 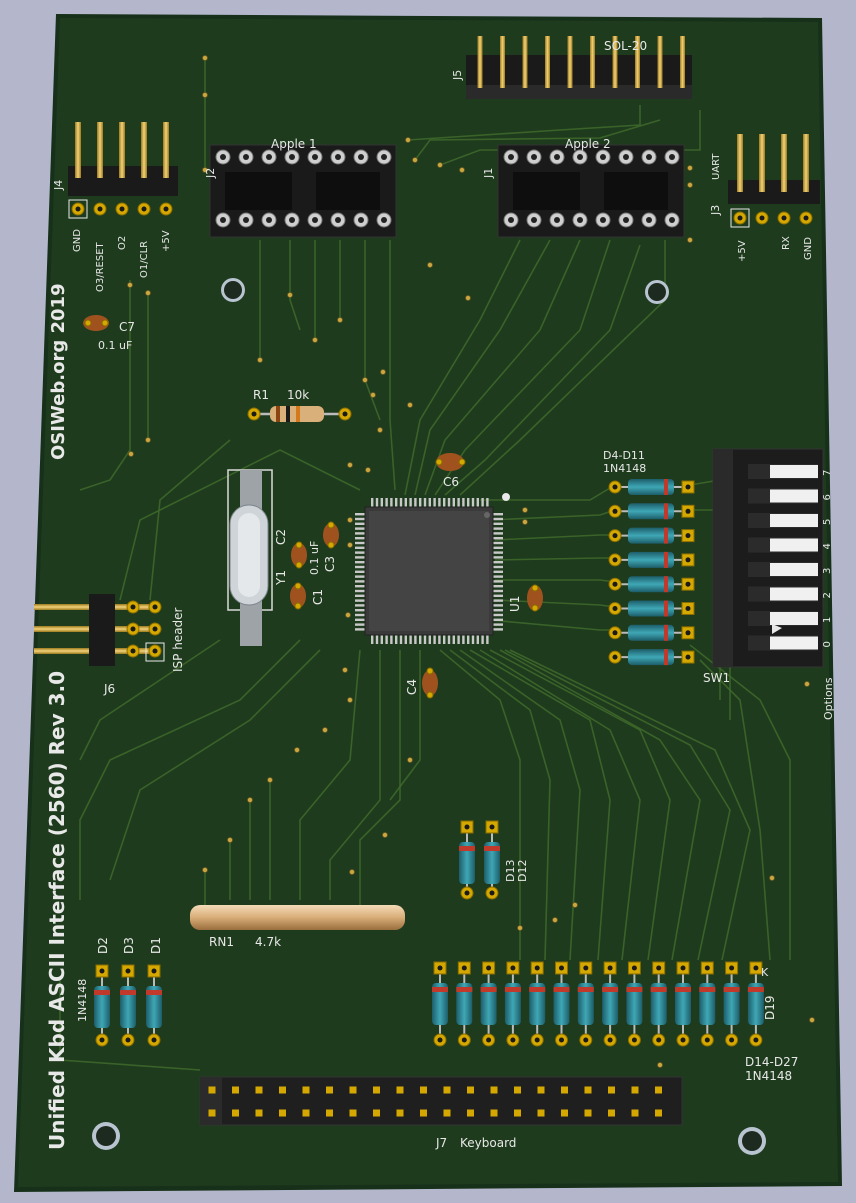 What do you see at coordinates (765, 972) in the screenshot?
I see `d14-k-mark: K` at bounding box center [765, 972].